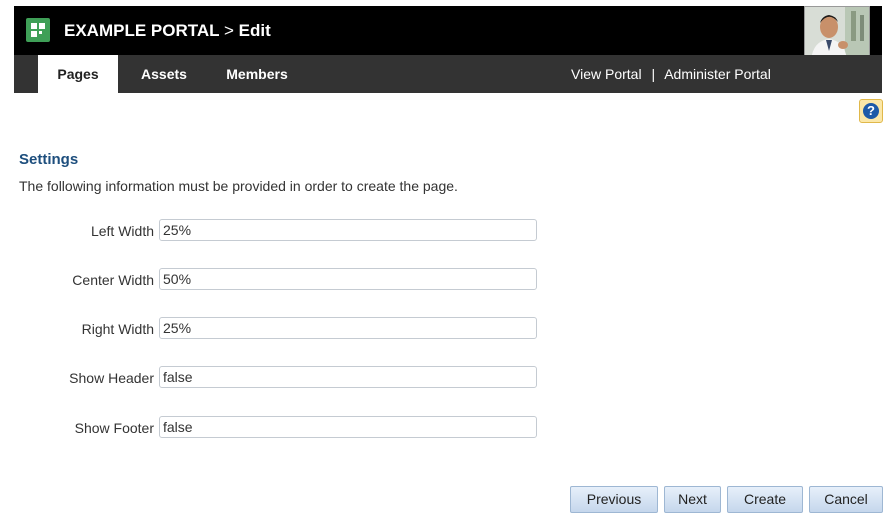 The width and height of the screenshot is (887, 513). I want to click on form-row-left-width: Left Width, so click(443, 231).